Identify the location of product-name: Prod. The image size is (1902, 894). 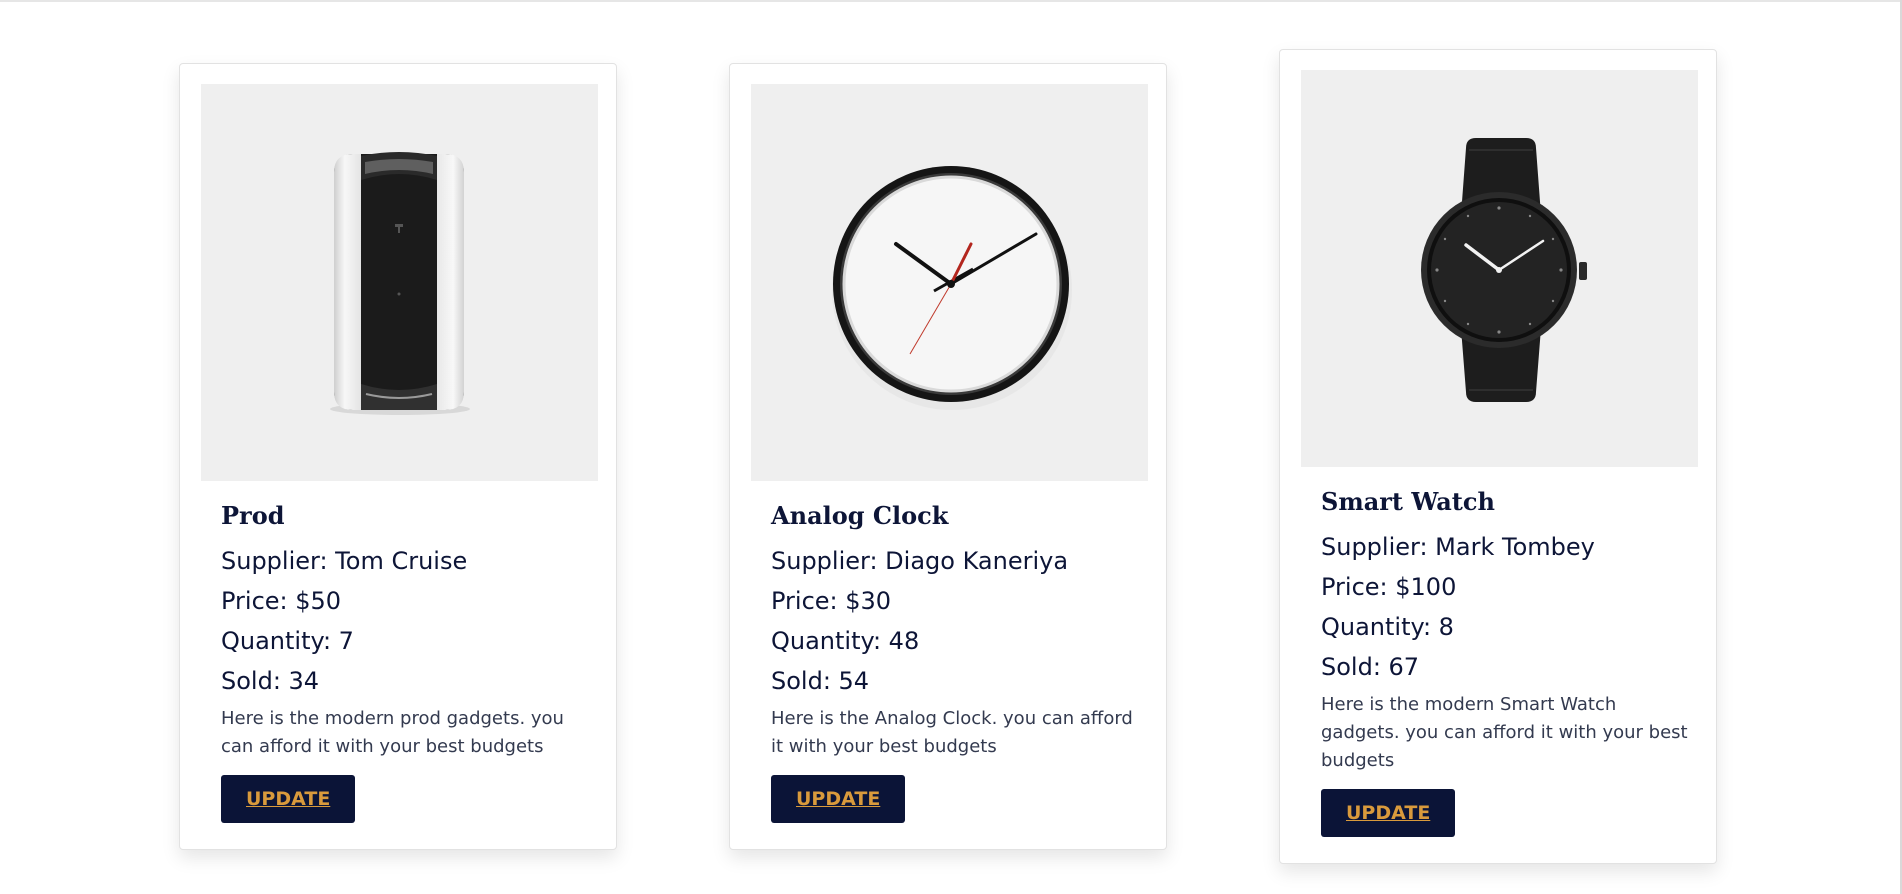
(253, 515).